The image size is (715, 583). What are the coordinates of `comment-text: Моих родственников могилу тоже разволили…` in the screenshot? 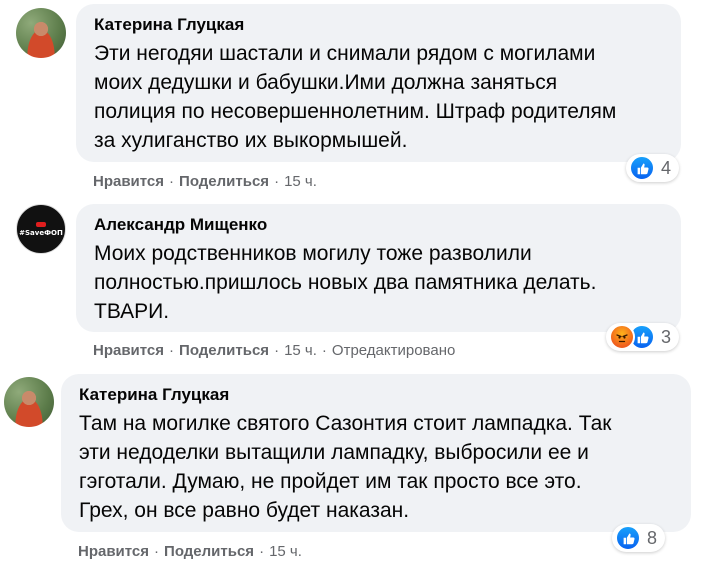 It's located at (380, 282).